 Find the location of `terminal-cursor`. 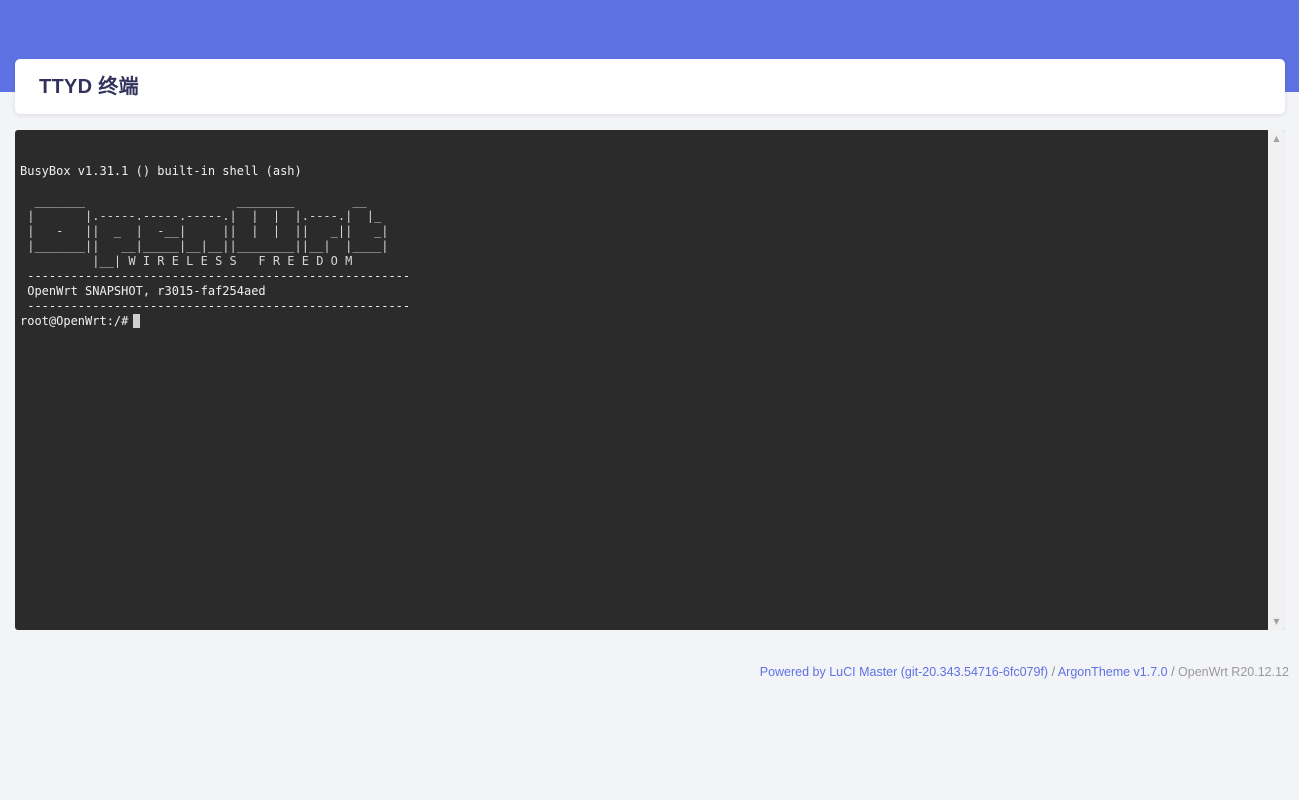

terminal-cursor is located at coordinates (137, 321).